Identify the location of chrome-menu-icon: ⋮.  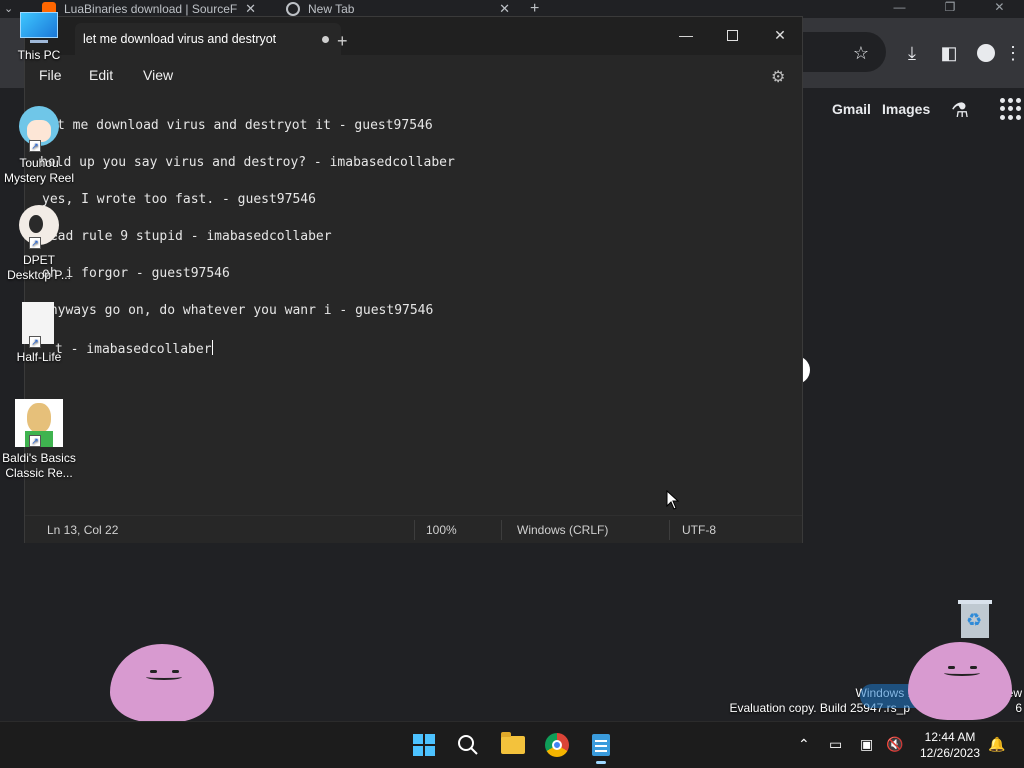
(1013, 53).